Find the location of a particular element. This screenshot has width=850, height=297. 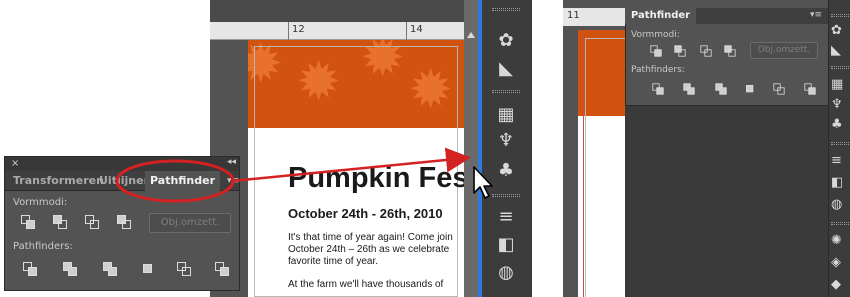

ruler-label: 11 is located at coordinates (573, 15).